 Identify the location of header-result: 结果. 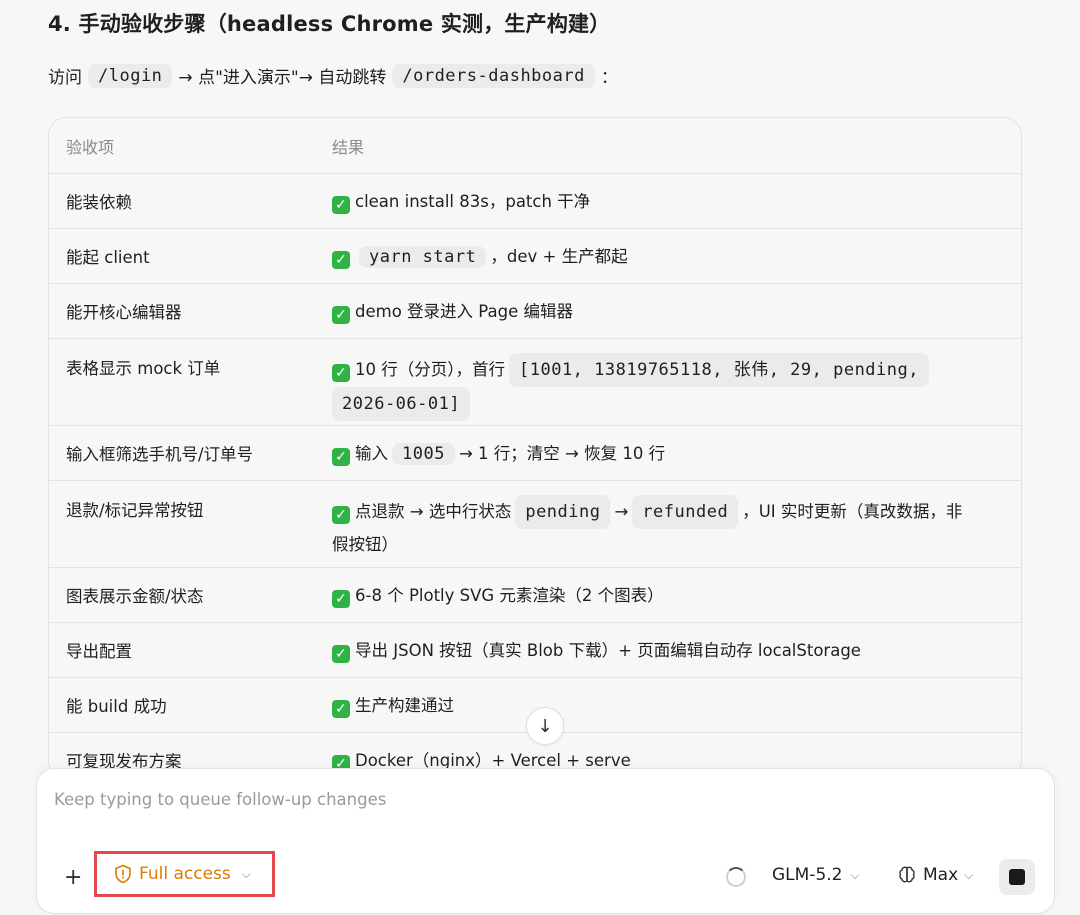
(348, 147).